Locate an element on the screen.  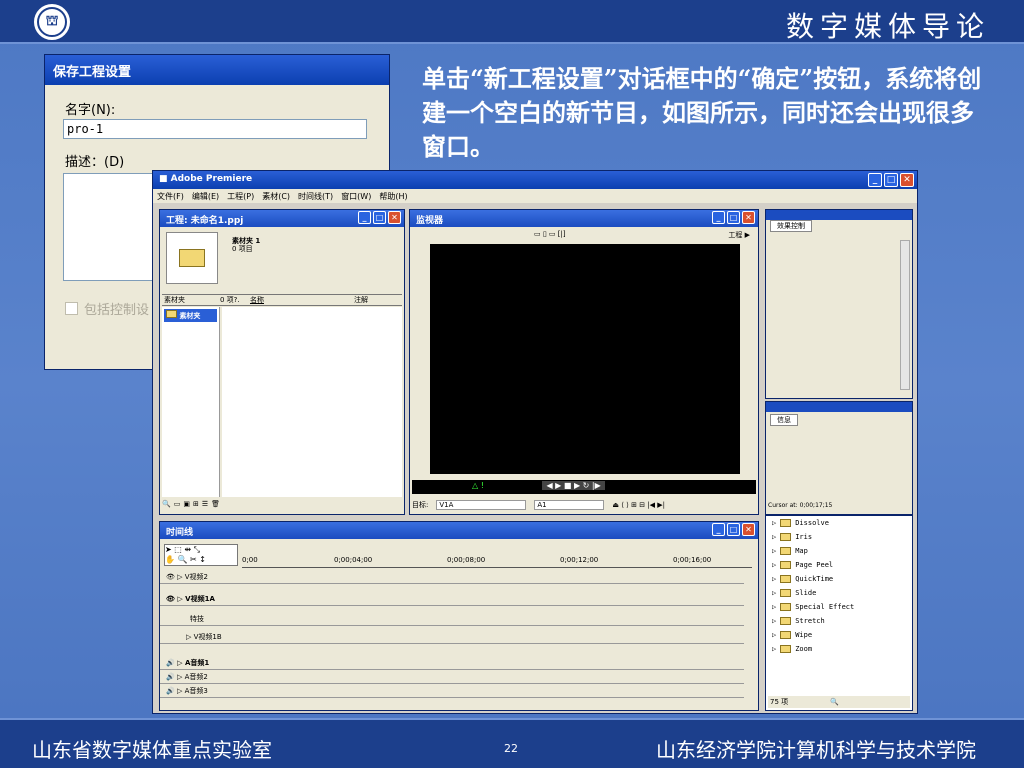
timeline-minimize-button: _ is located at coordinates (718, 529).